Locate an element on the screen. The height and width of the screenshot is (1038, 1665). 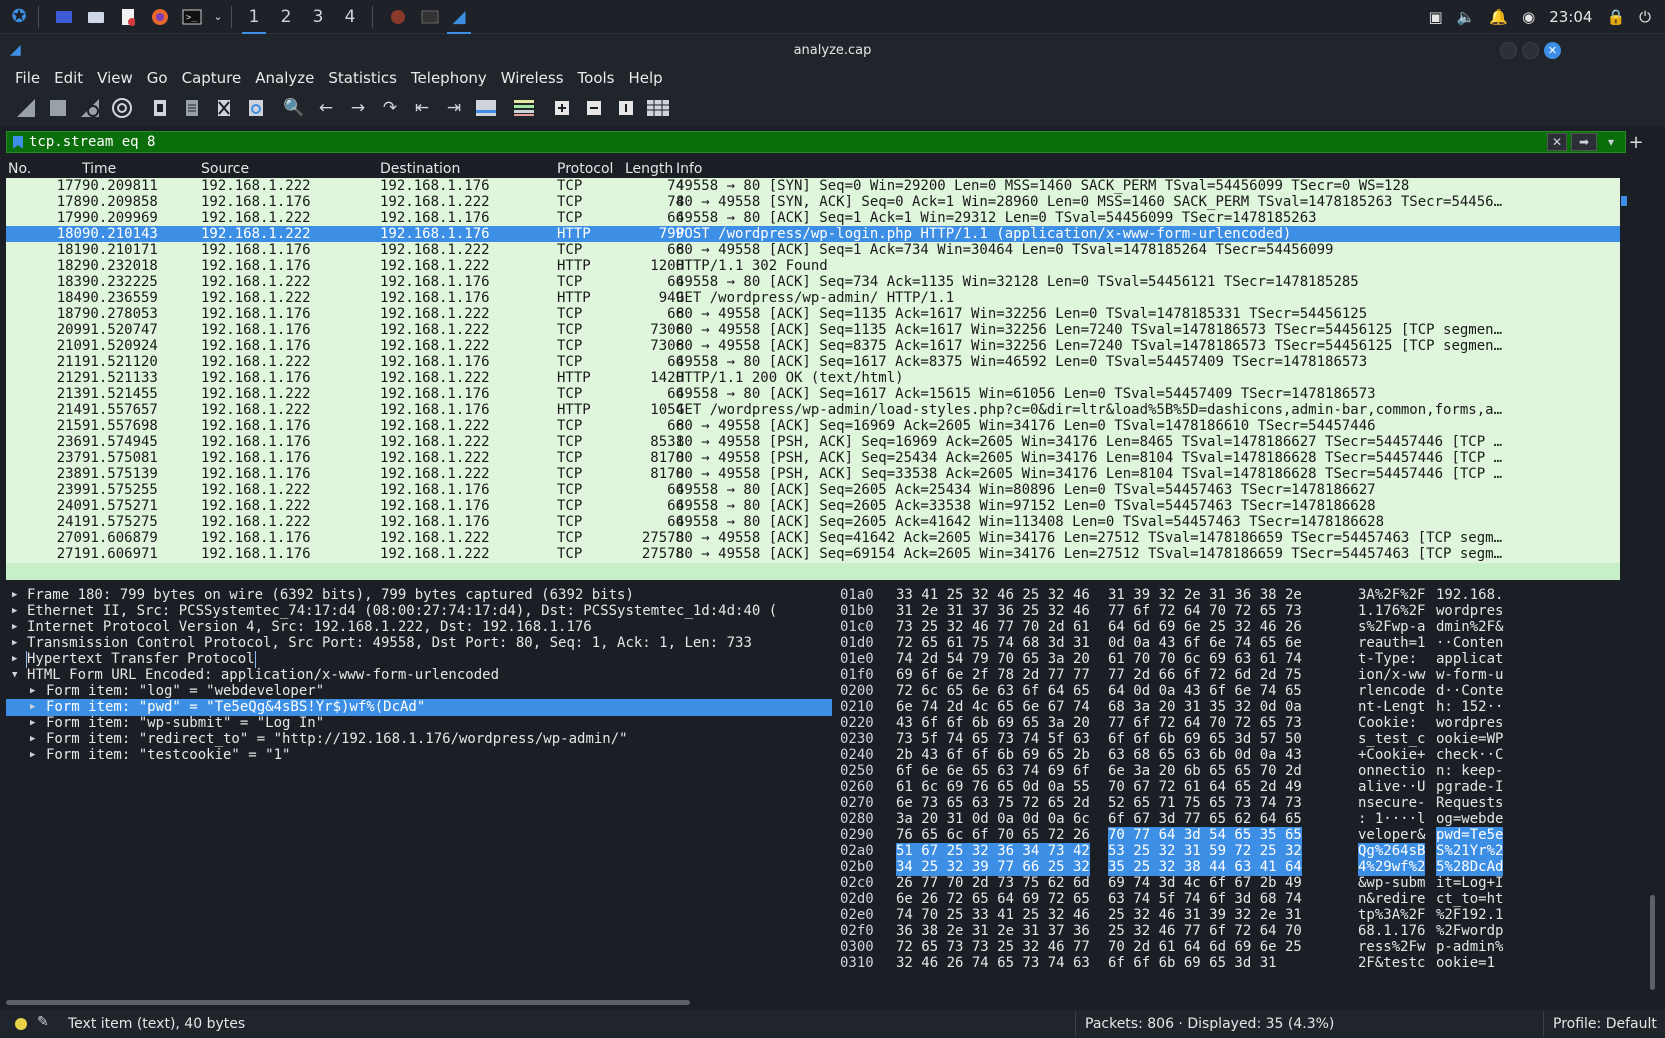
ascii-bytes: rlencode is located at coordinates (1391, 691).